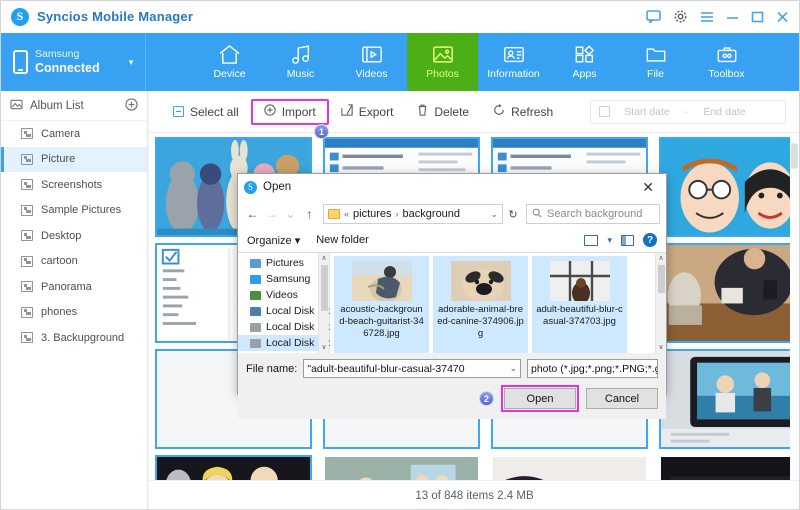 This screenshot has height=510, width=800. What do you see at coordinates (283, 263) in the screenshot?
I see `tree-item-pictures: Pictures` at bounding box center [283, 263].